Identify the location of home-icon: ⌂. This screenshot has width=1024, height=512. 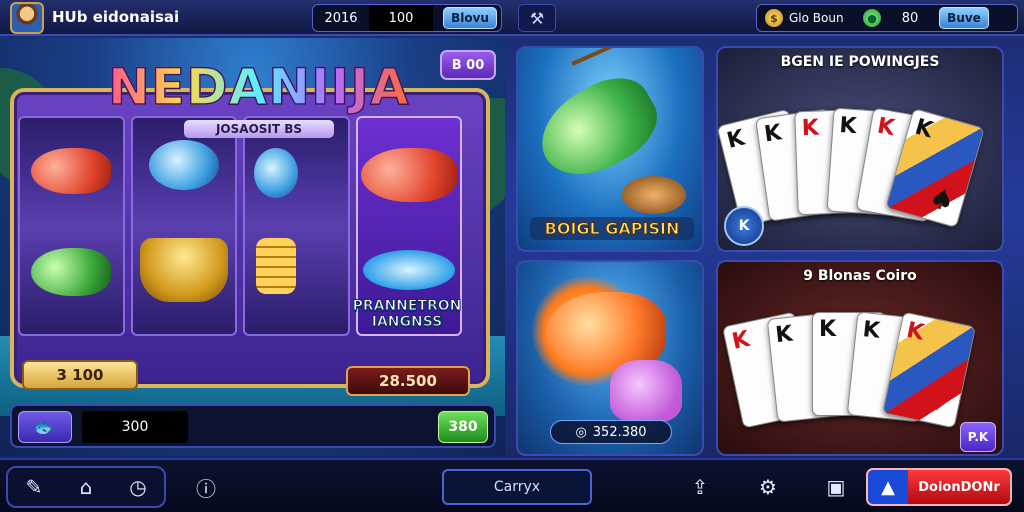
(86, 487).